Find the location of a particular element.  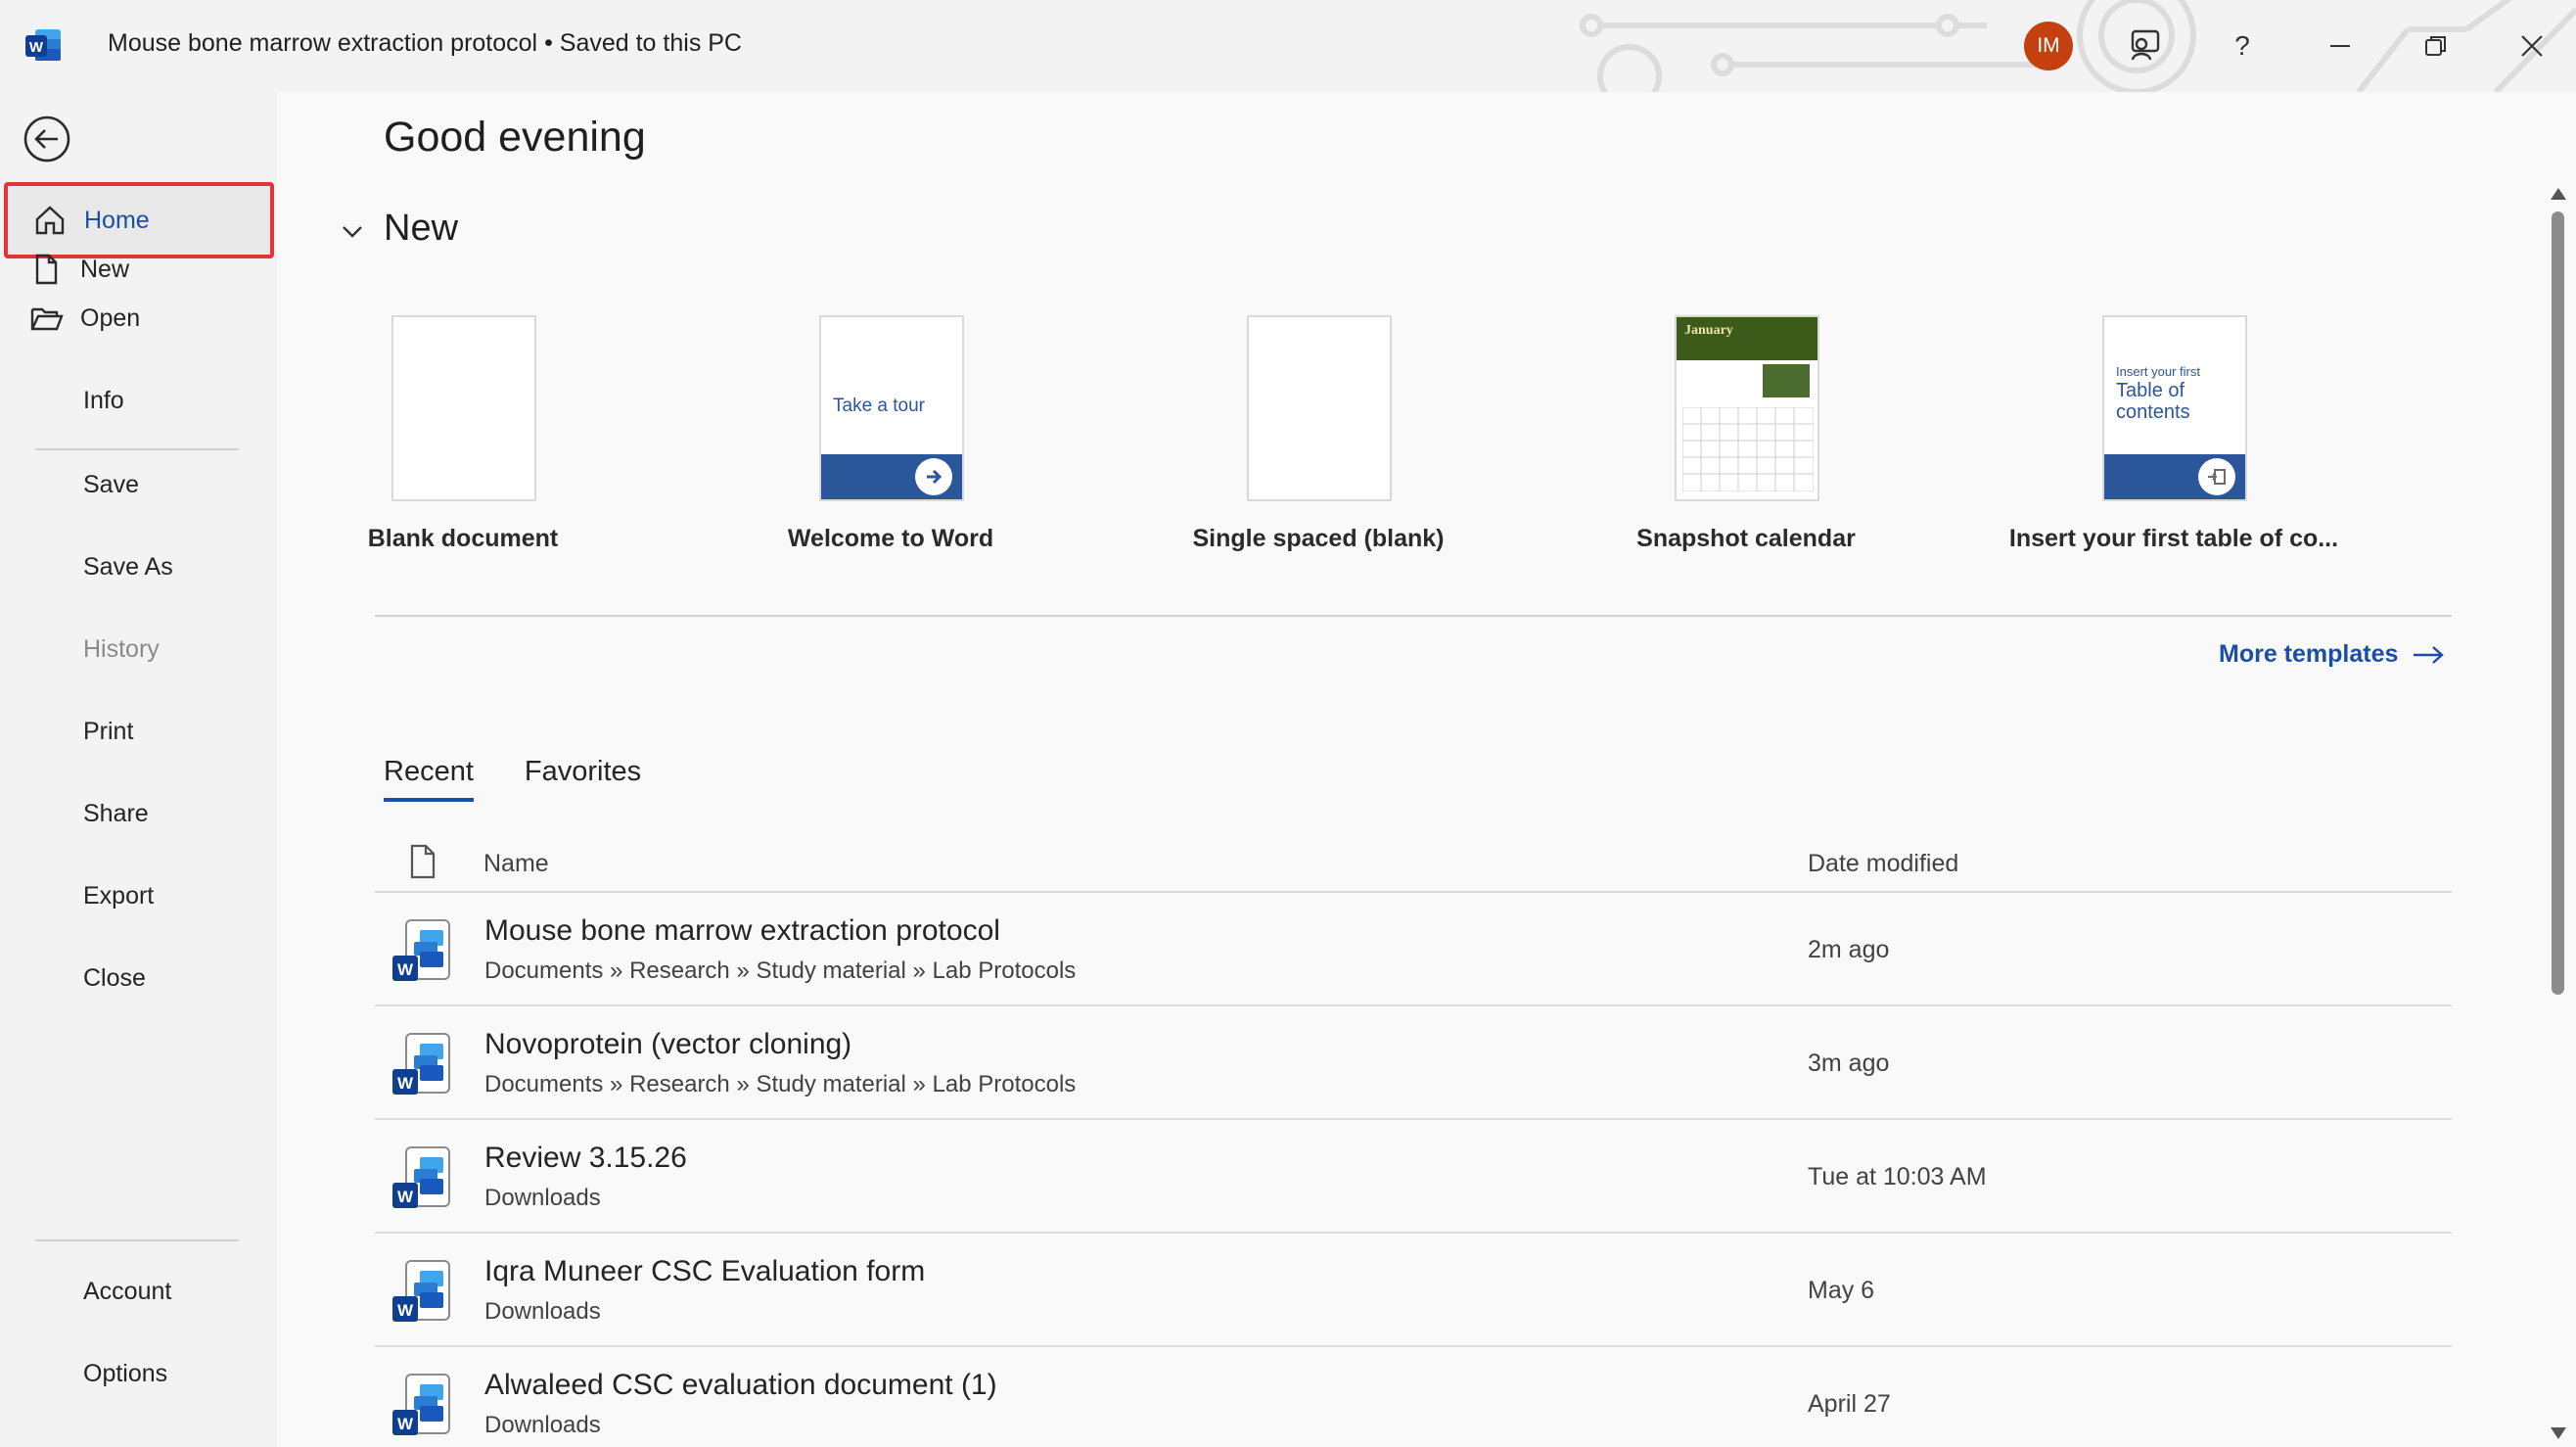

sidebar-item-export: Export is located at coordinates (139, 896).